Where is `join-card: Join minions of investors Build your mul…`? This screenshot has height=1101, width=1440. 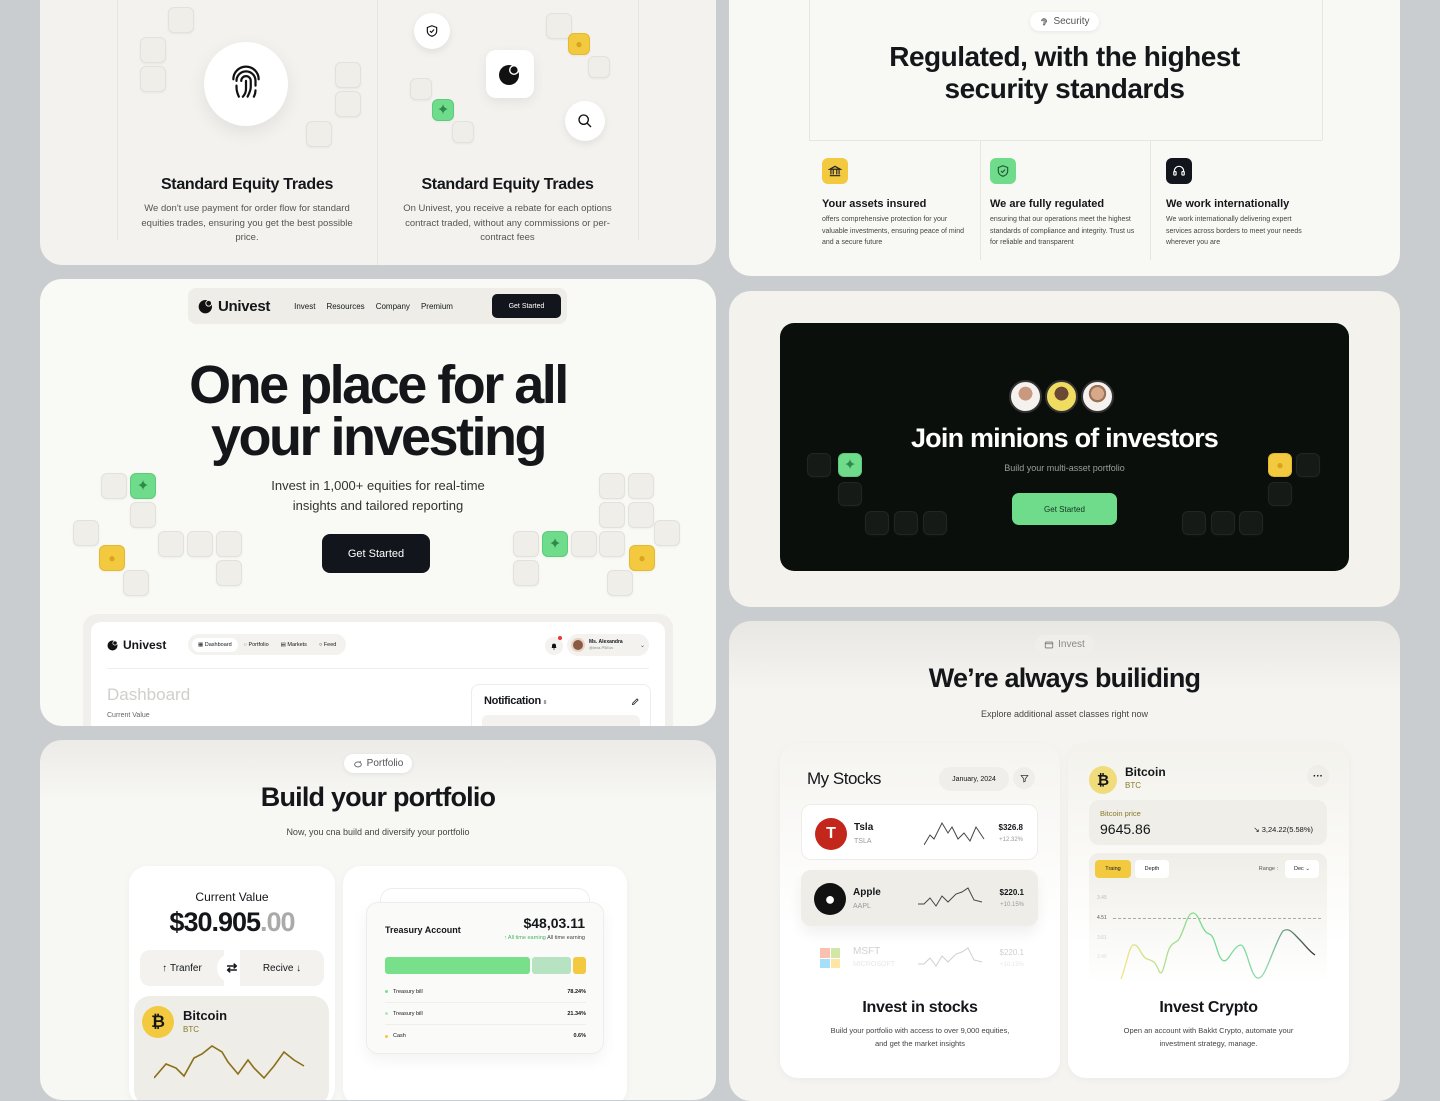
join-card: Join minions of investors Build your mul… is located at coordinates (1064, 447).